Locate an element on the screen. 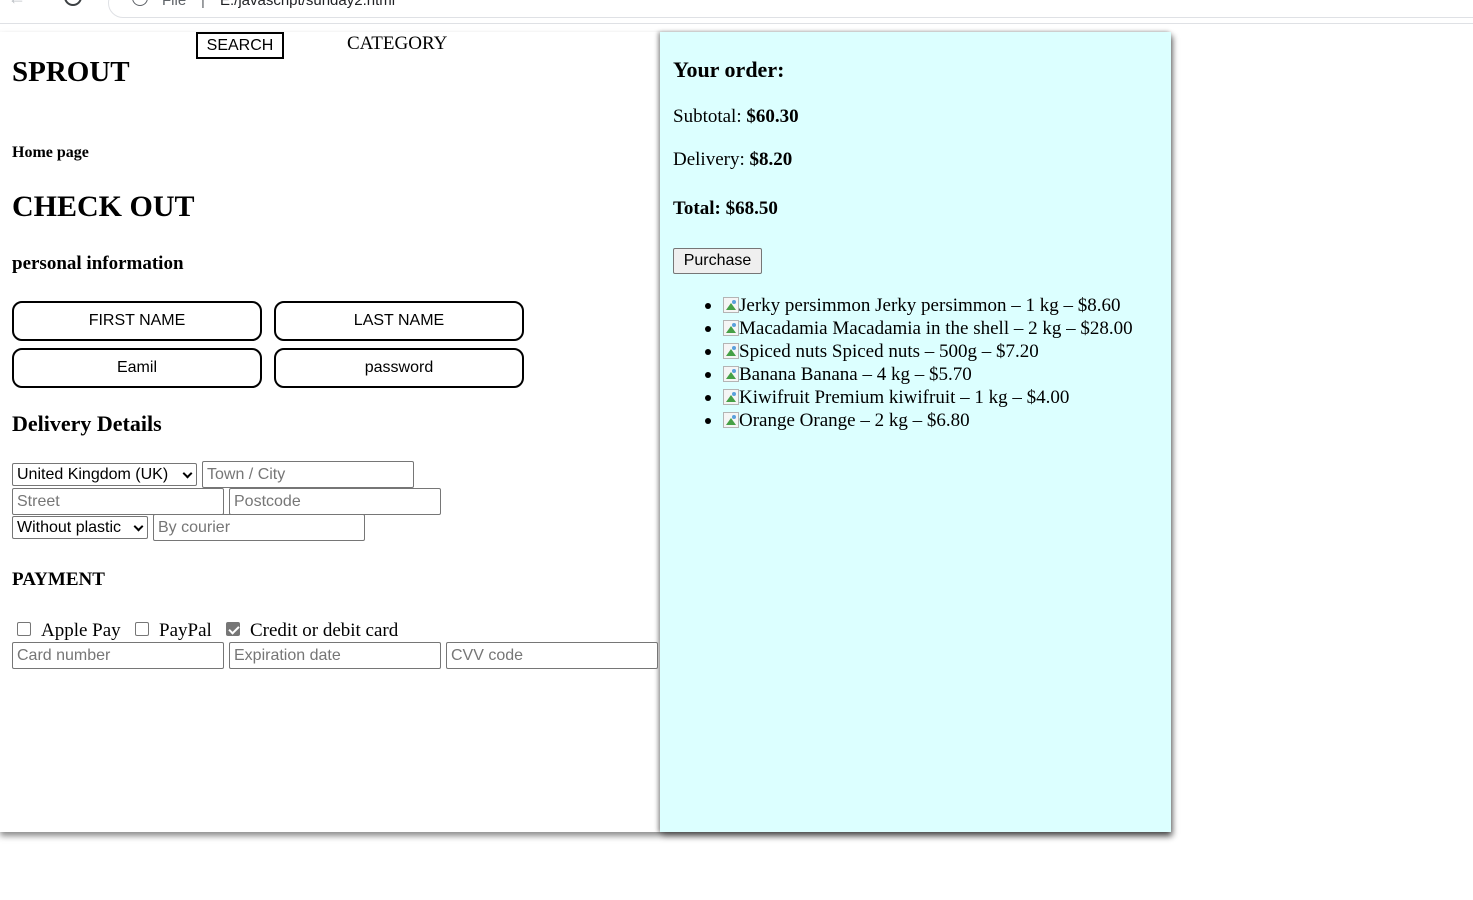 This screenshot has width=1473, height=900. first-name-field: FIRST NAME is located at coordinates (137, 321).